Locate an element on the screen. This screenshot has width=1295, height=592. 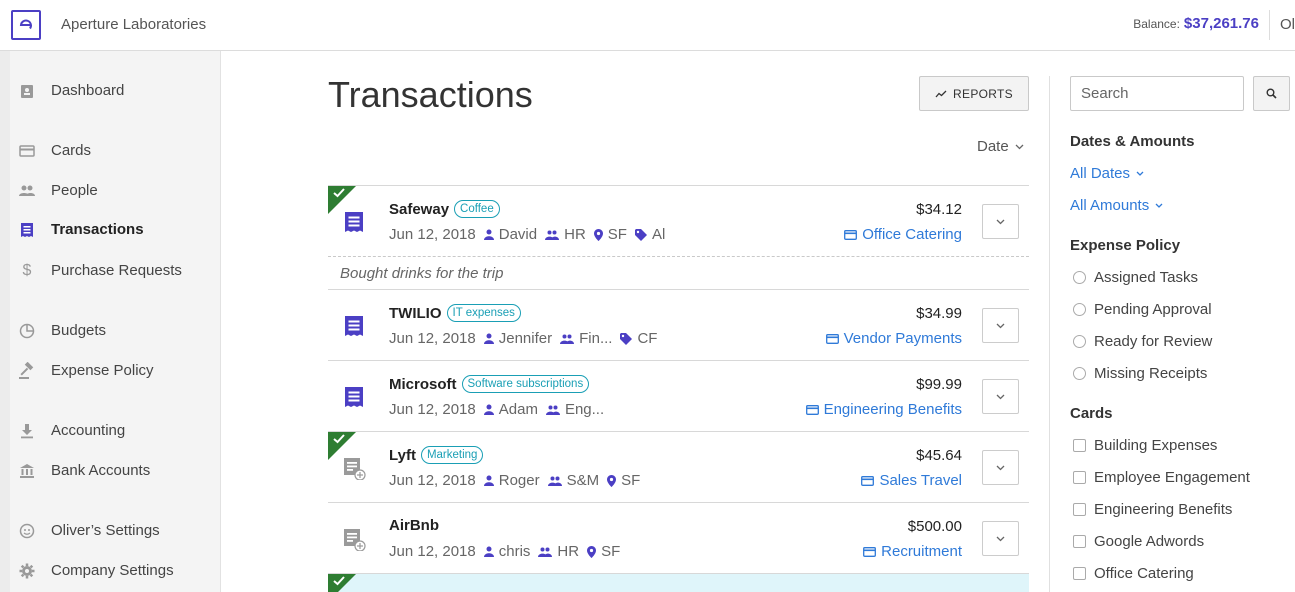
policy-option-pending-approval: Pending Approval is located at coordinates (1142, 309).